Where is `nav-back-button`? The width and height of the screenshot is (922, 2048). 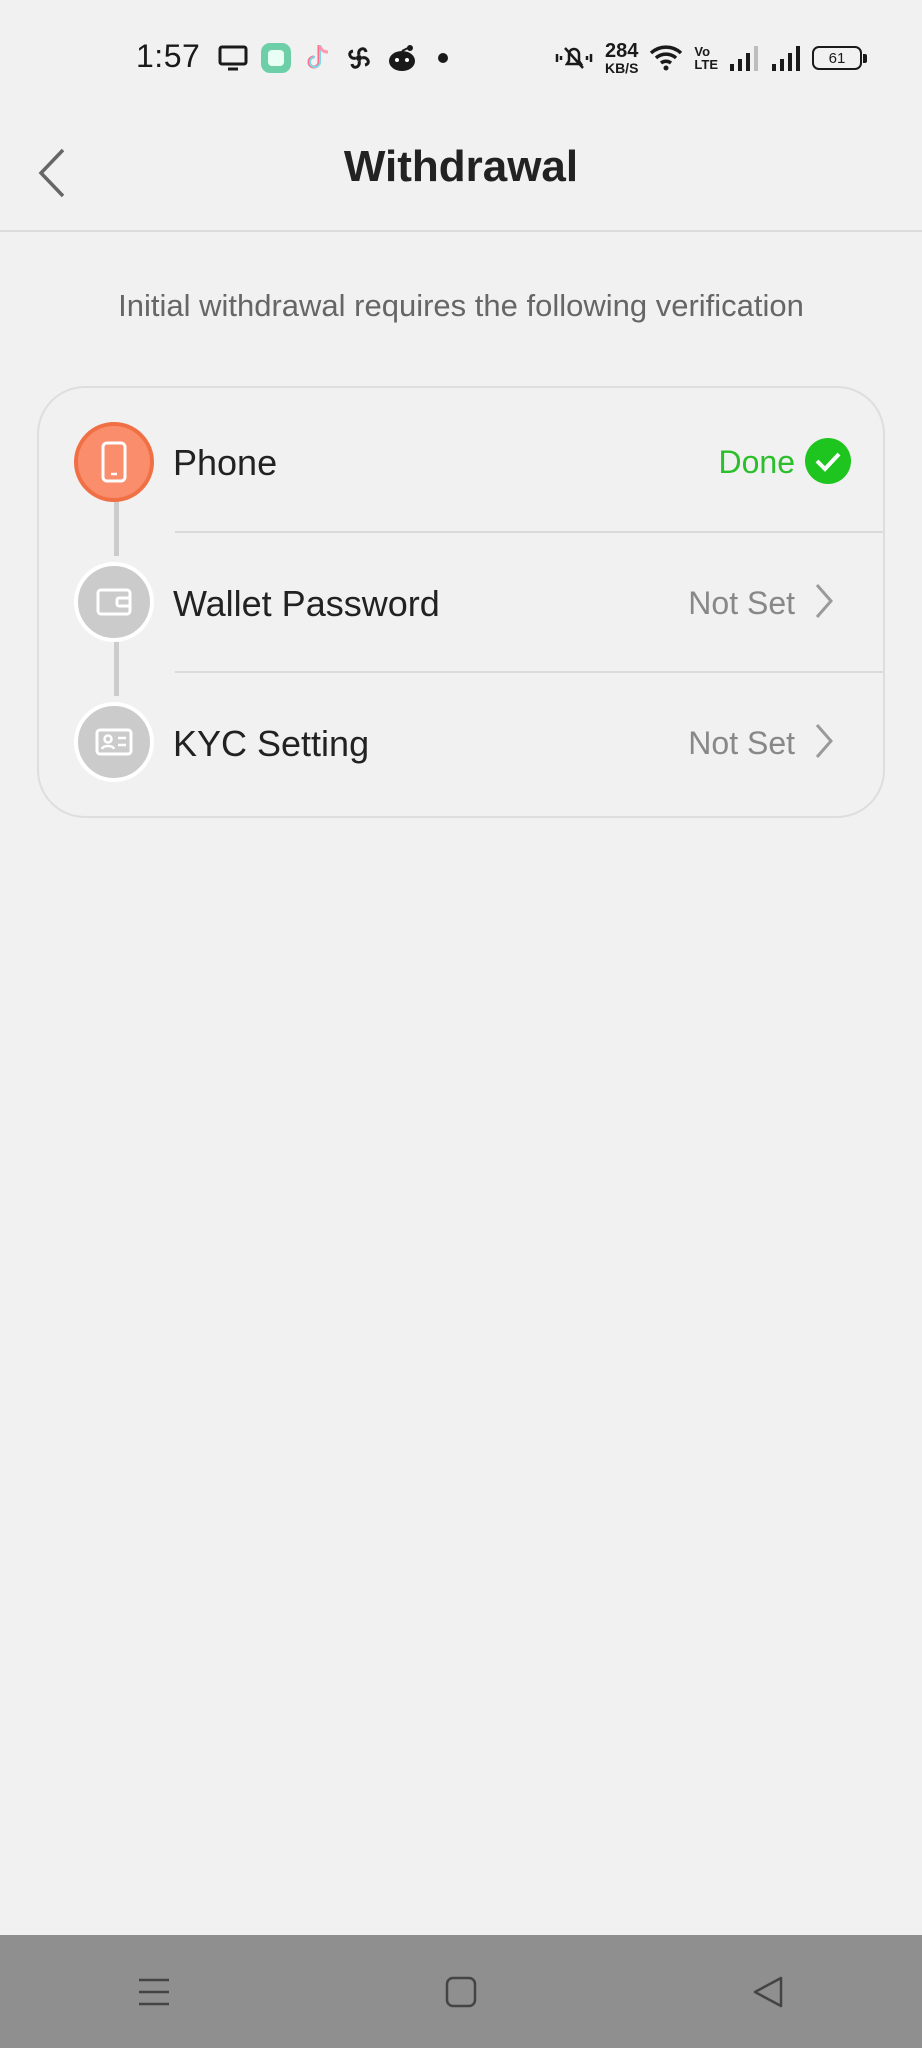
nav-back-button is located at coordinates (768, 1992).